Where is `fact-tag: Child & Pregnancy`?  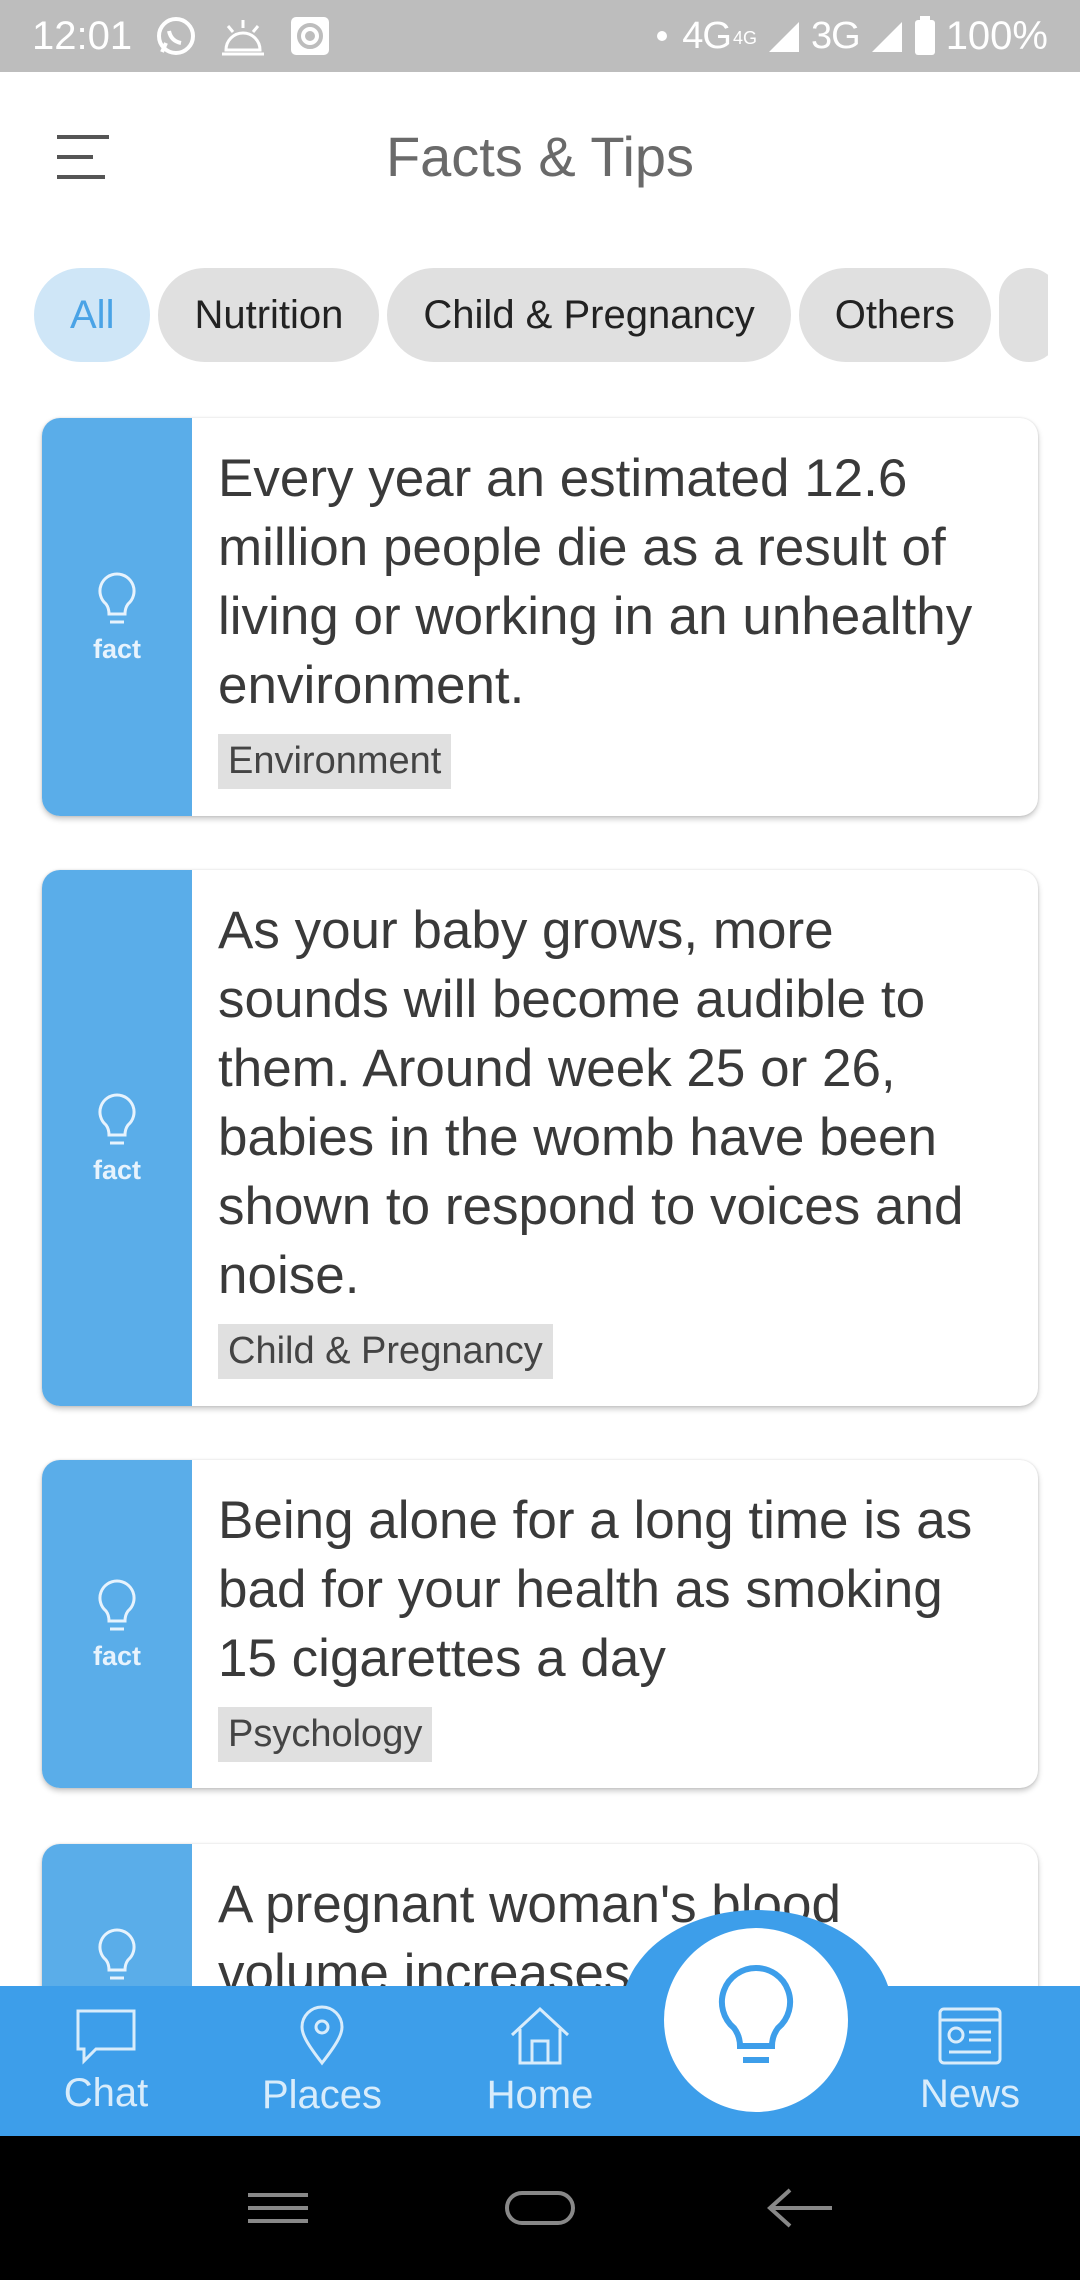
fact-tag: Child & Pregnancy is located at coordinates (385, 1351).